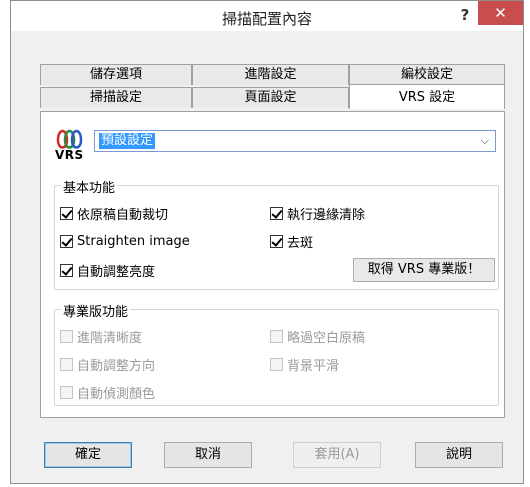 Image resolution: width=530 pixels, height=487 pixels. I want to click on background-smoothing-checkbox: 背景平滑, so click(305, 364).